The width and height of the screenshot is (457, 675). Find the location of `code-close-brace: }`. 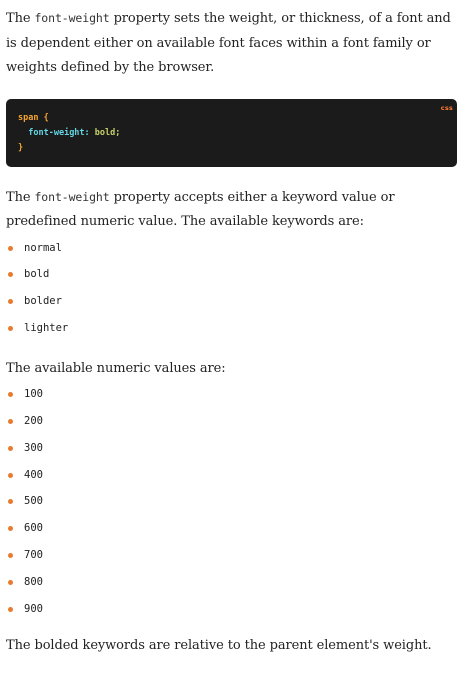

code-close-brace: } is located at coordinates (21, 147).